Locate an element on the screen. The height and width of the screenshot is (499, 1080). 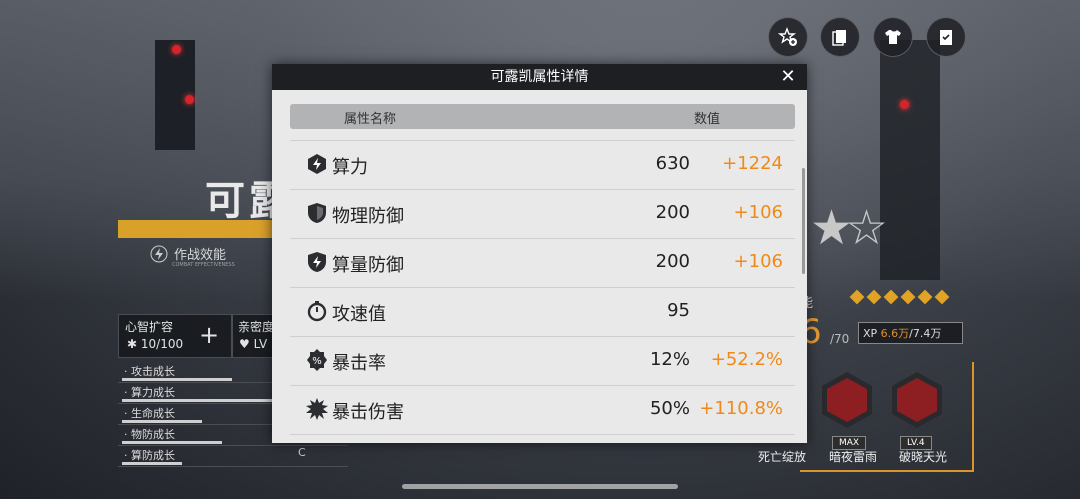
xp-label: XP is located at coordinates (870, 333).